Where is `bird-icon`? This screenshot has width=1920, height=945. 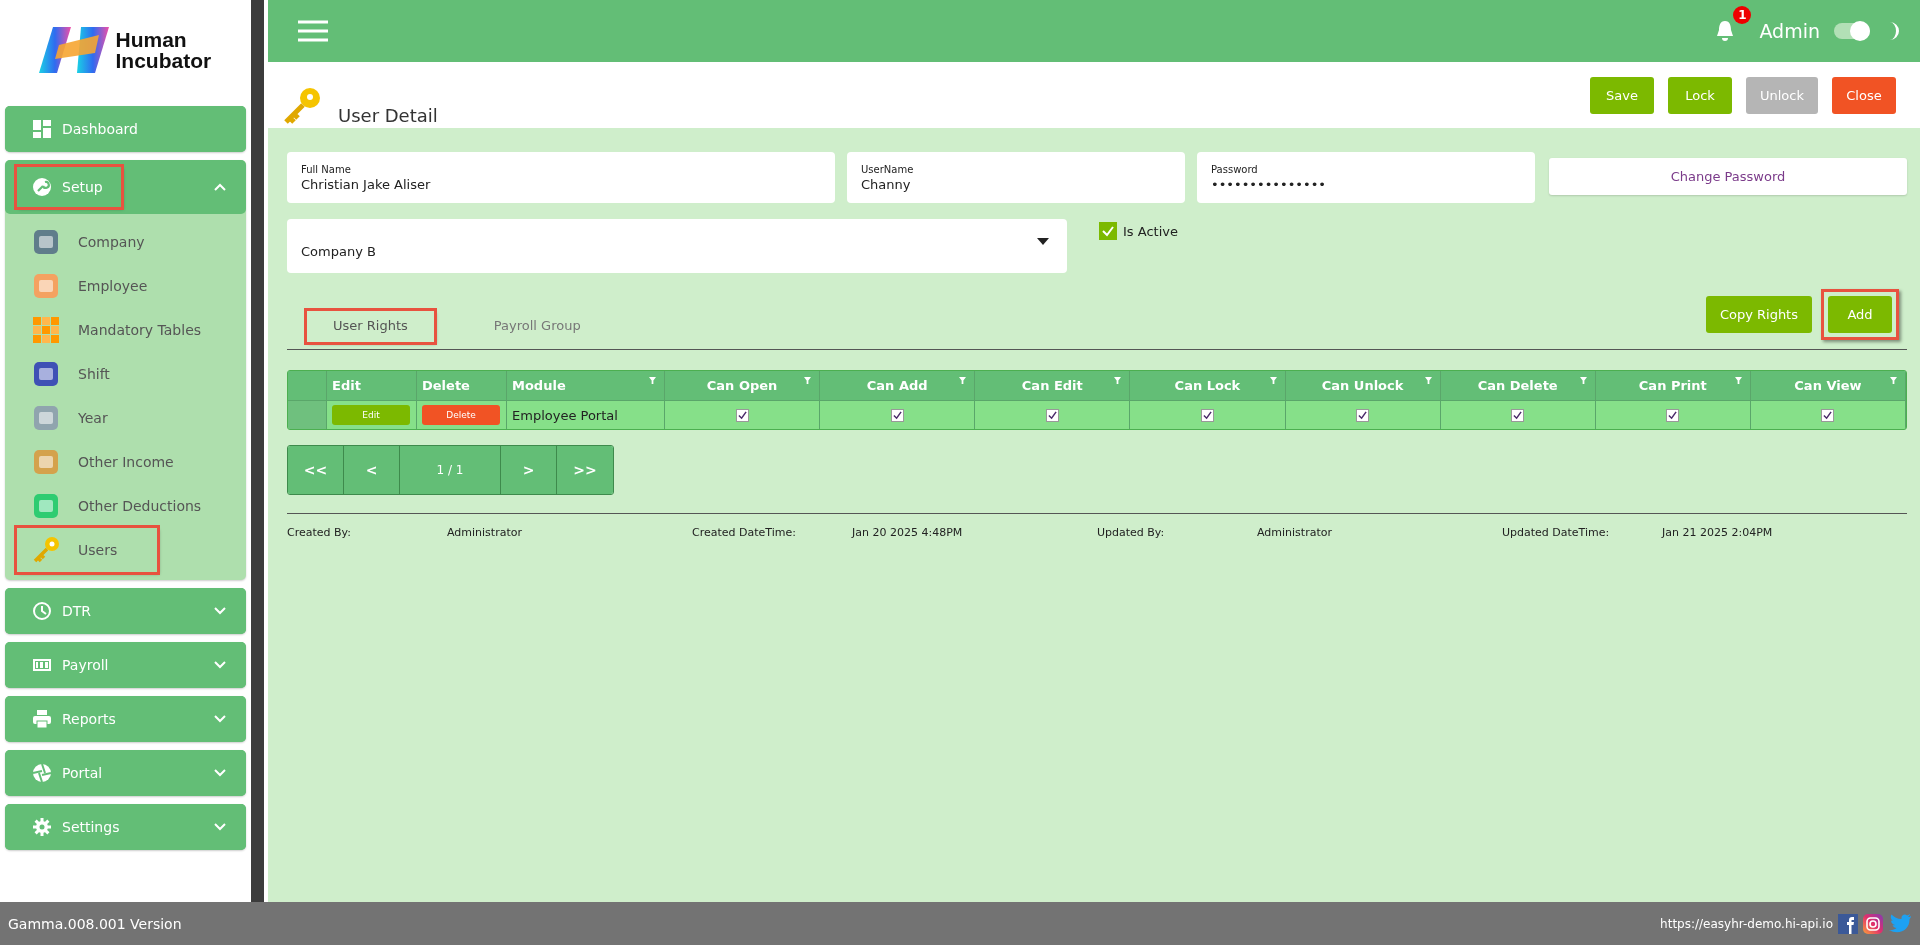
bird-icon is located at coordinates (1900, 923).